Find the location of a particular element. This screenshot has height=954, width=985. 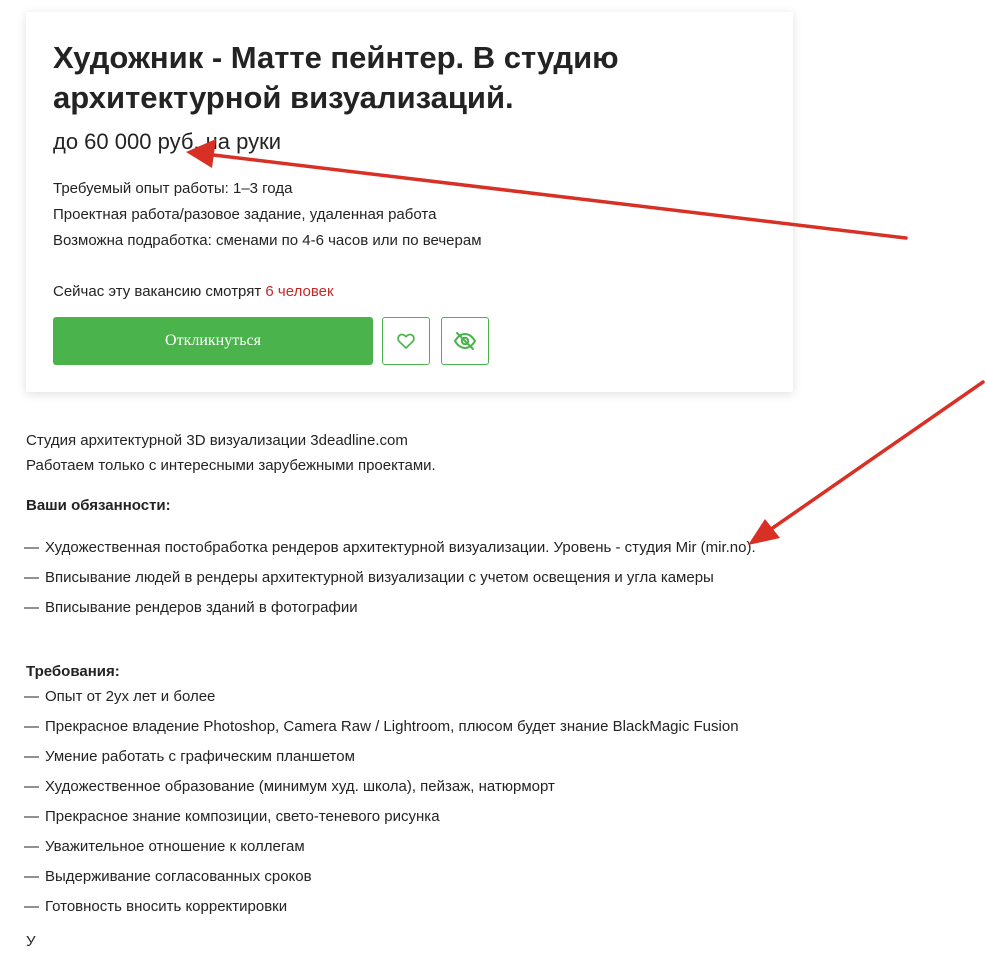

hide-vacancy-button is located at coordinates (465, 341).